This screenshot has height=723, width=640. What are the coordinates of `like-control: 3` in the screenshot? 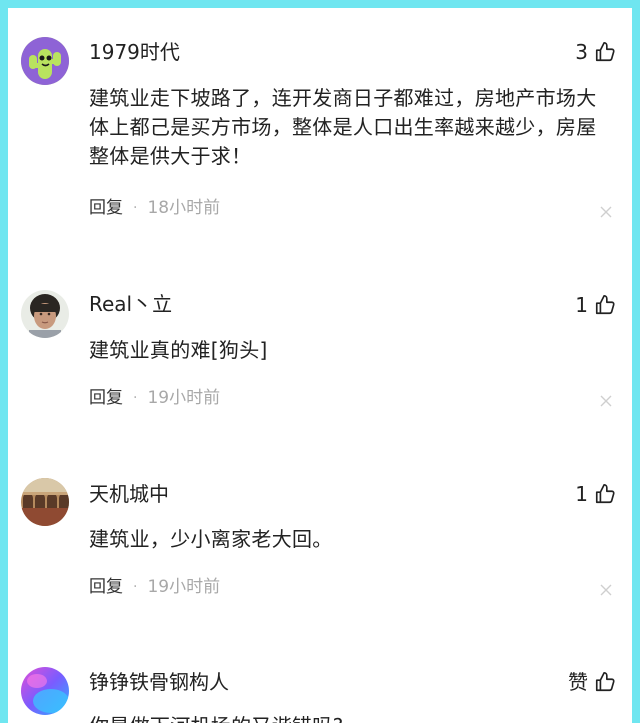 It's located at (595, 52).